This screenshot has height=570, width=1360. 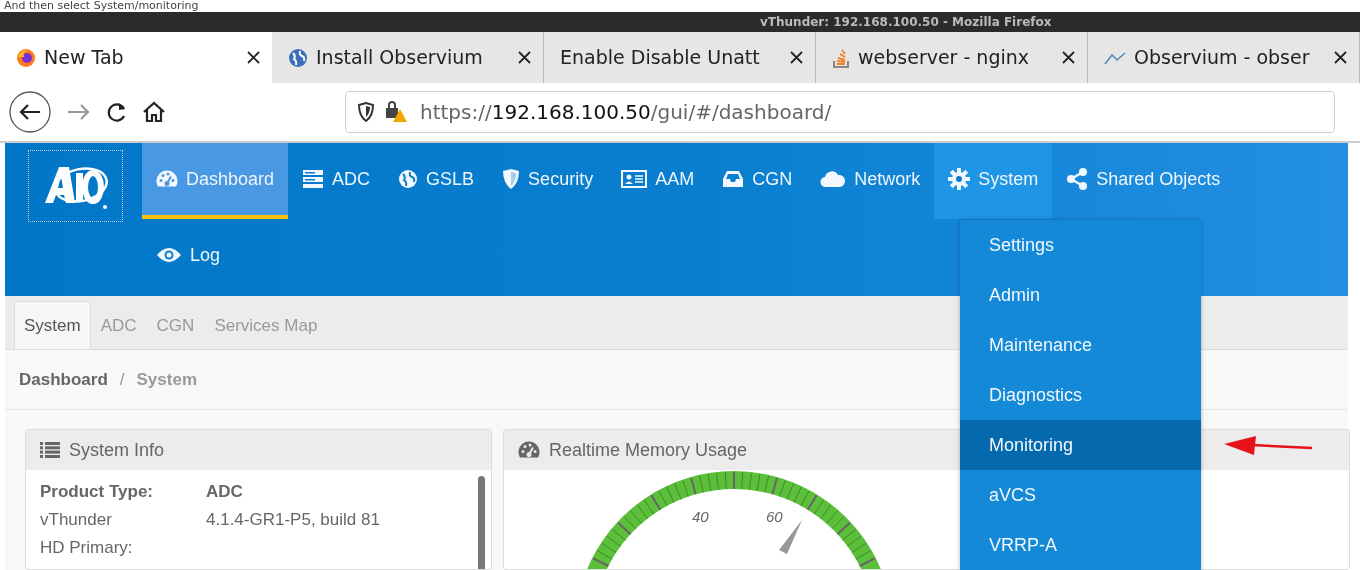 What do you see at coordinates (154, 112) in the screenshot?
I see `home-button` at bounding box center [154, 112].